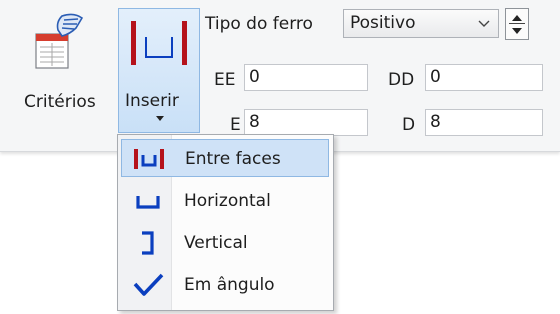 The height and width of the screenshot is (314, 560). I want to click on spinner-divider, so click(517, 23).